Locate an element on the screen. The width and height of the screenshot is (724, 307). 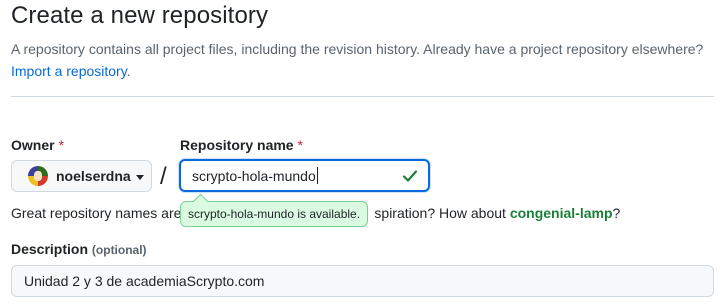
suggested-name-link: congenial-lamp is located at coordinates (561, 213).